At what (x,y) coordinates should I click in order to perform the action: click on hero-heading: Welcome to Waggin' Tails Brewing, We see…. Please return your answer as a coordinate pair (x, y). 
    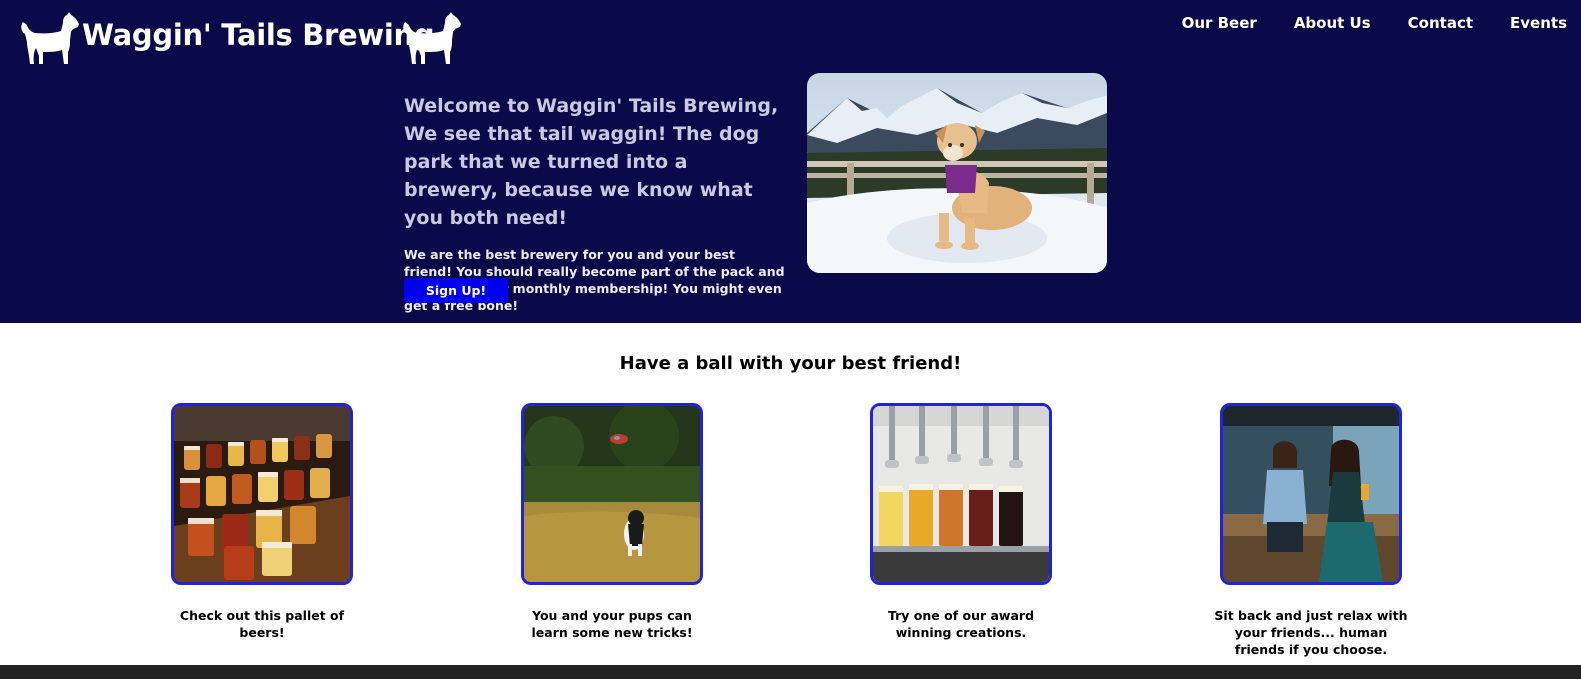
    Looking at the image, I should click on (591, 162).